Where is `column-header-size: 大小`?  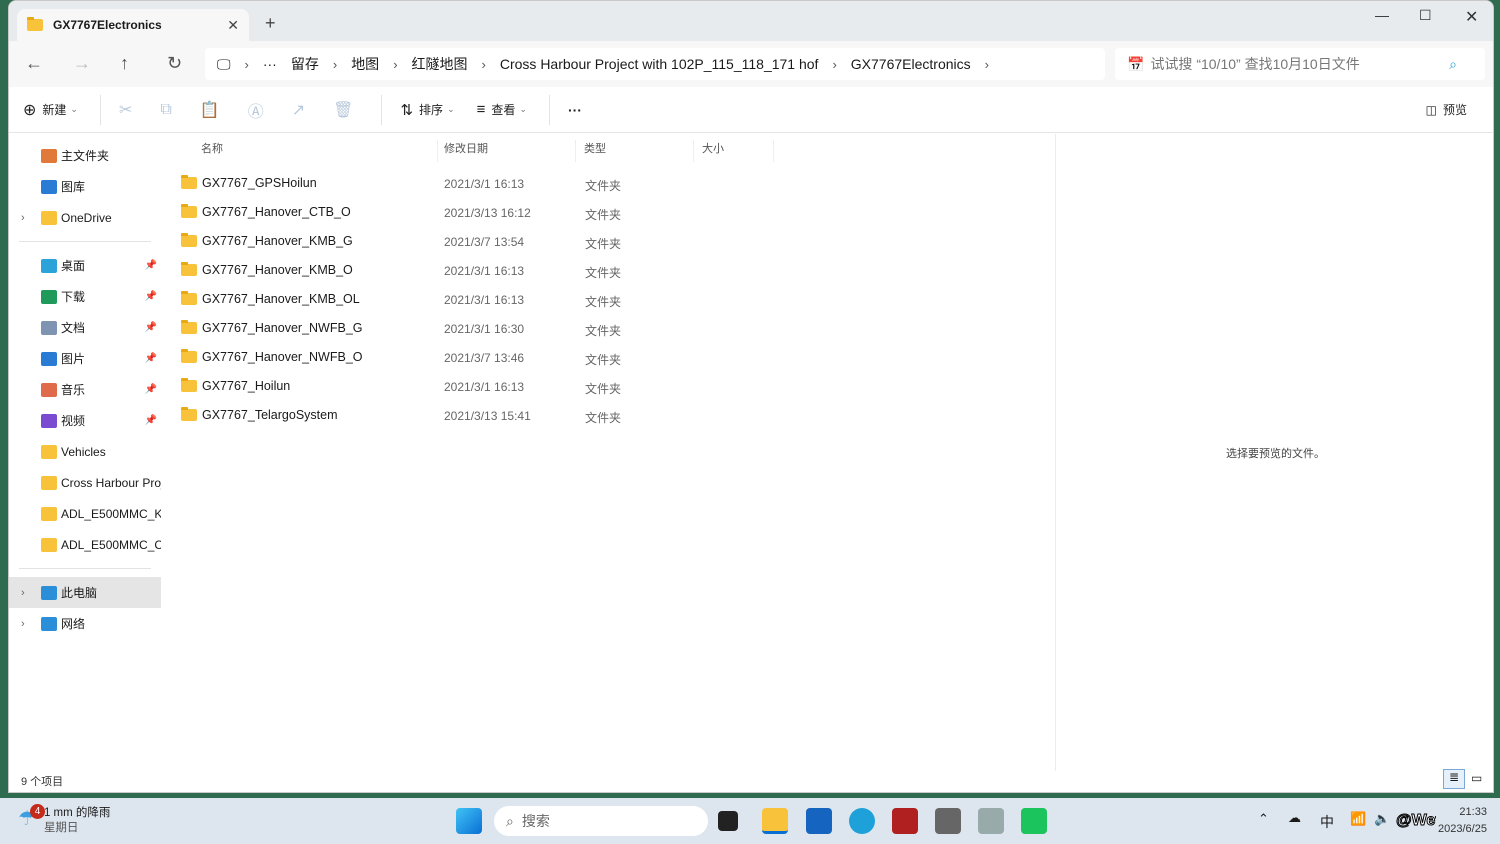 column-header-size: 大小 is located at coordinates (734, 151).